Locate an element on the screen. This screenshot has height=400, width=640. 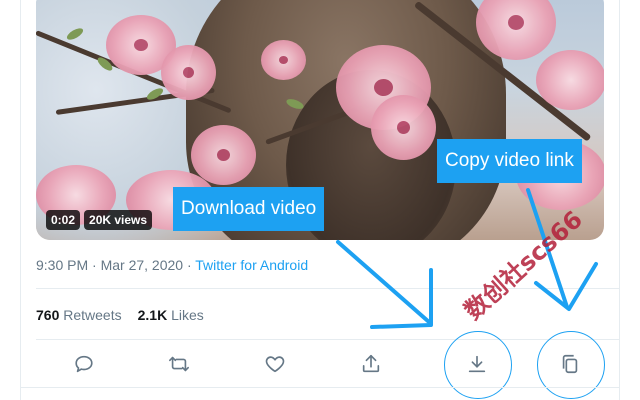
download-arrow is located at coordinates (383, 282).